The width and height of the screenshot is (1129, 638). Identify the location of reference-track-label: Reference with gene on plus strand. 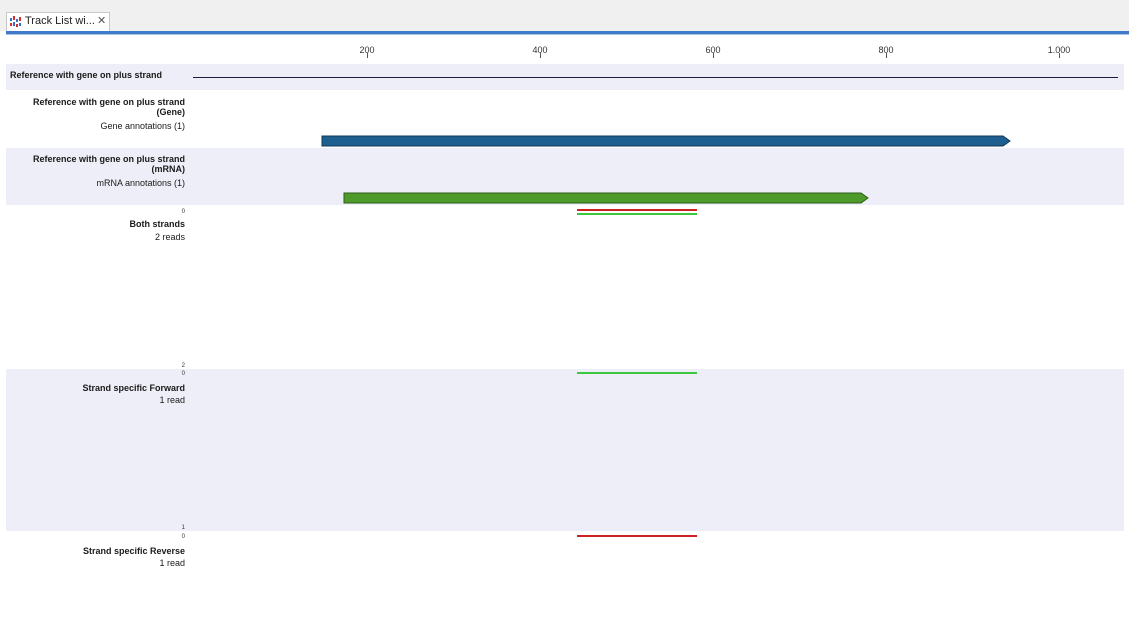
(86, 75).